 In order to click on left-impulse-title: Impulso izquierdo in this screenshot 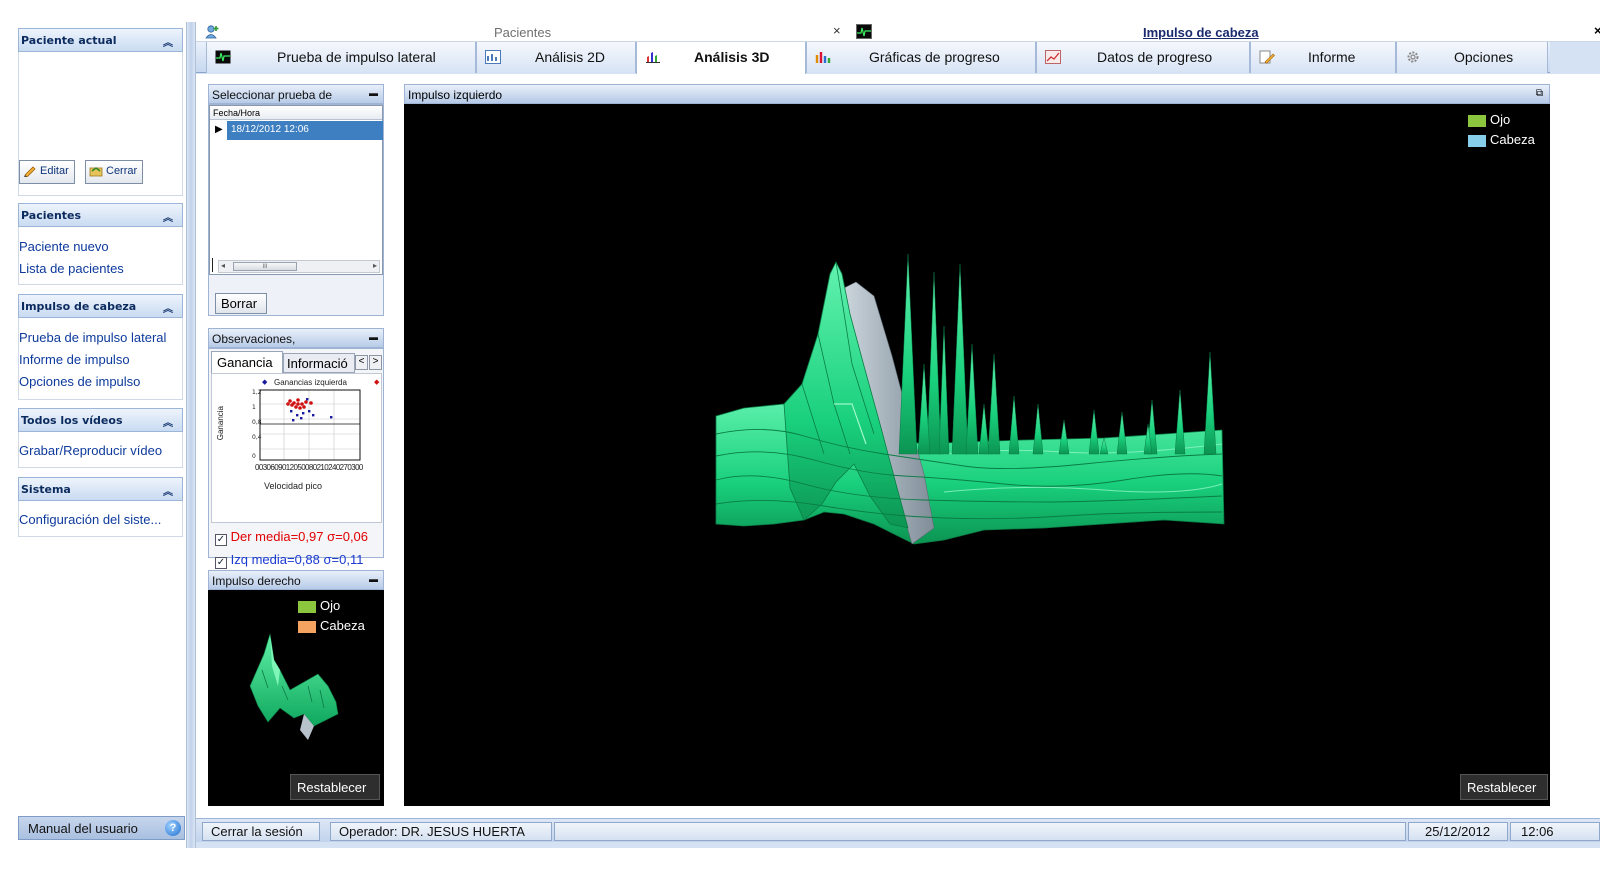, I will do `click(455, 95)`.